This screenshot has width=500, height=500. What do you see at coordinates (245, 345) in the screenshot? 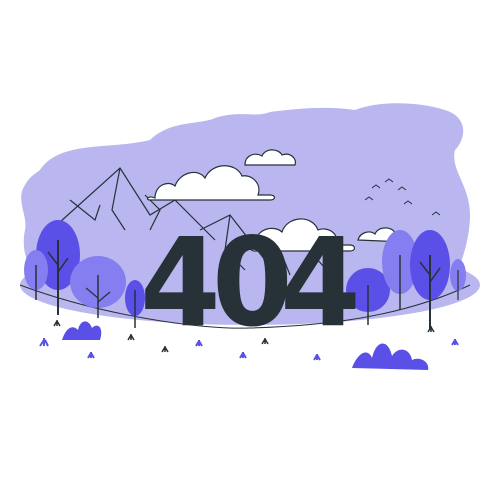
I see `bush-icon` at bounding box center [245, 345].